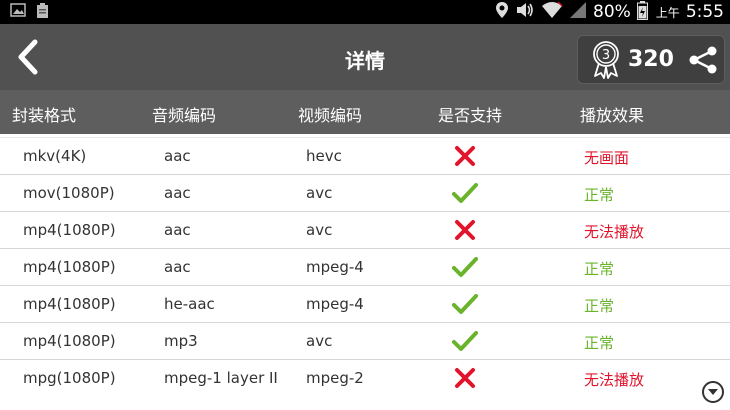 The width and height of the screenshot is (730, 410). Describe the element at coordinates (335, 378) in the screenshot. I see `cell-video: mpeg-2` at that location.